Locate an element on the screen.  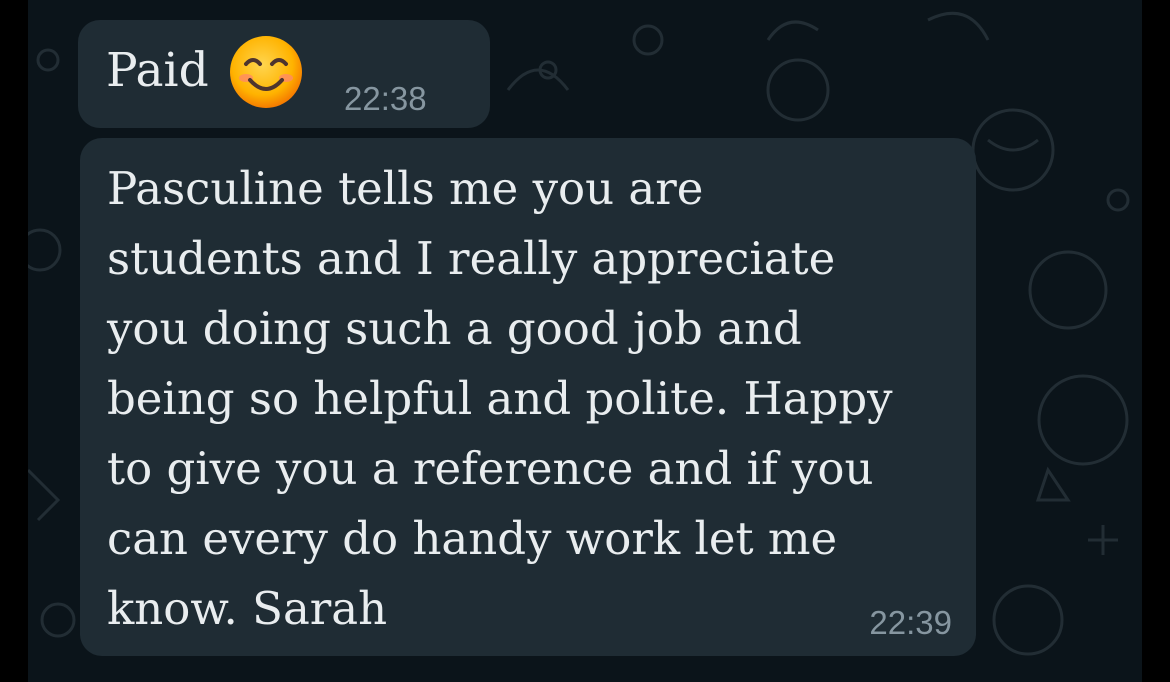
smiling-face-emoji-icon is located at coordinates (266, 72).